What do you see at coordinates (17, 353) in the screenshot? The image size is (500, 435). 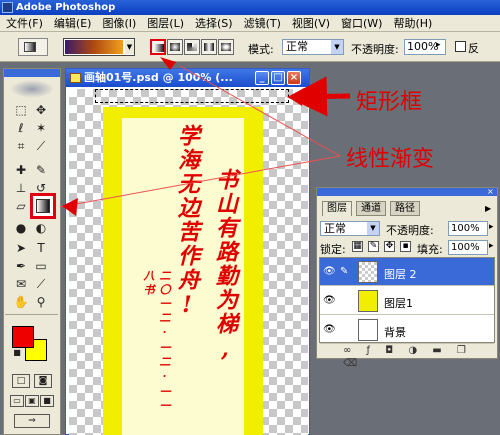 I see `default-colors-icon: ■` at bounding box center [17, 353].